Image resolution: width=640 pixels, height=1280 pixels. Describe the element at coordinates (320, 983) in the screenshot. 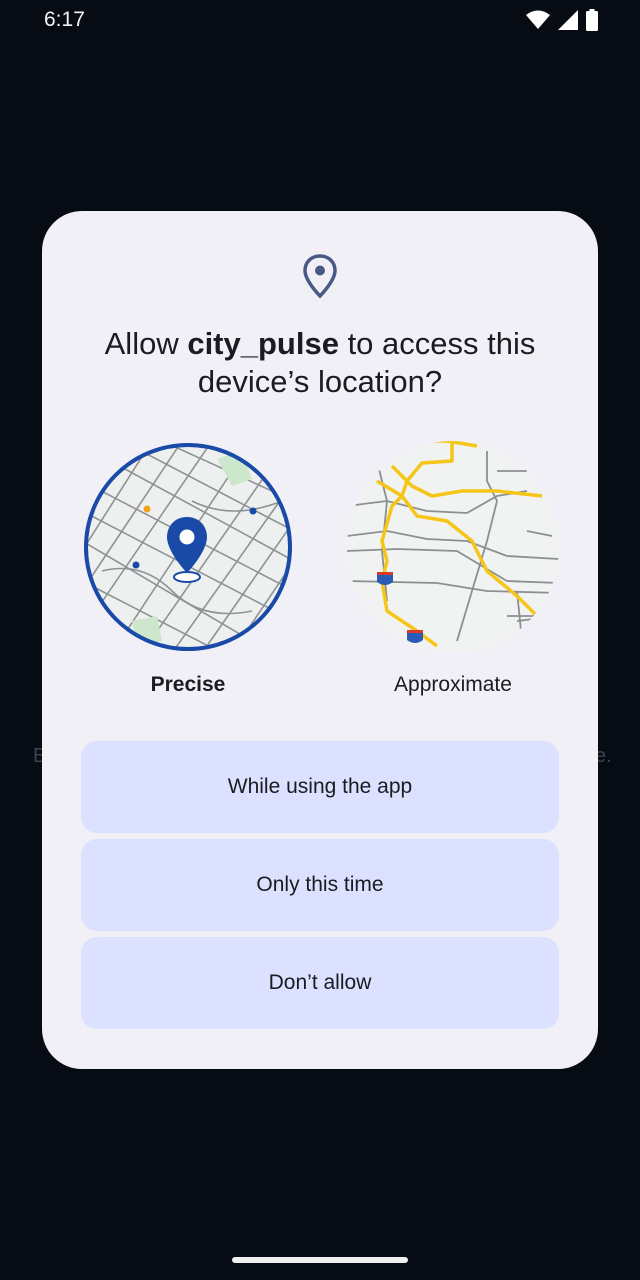

I see `dont-allow-button: Don’t allow` at that location.